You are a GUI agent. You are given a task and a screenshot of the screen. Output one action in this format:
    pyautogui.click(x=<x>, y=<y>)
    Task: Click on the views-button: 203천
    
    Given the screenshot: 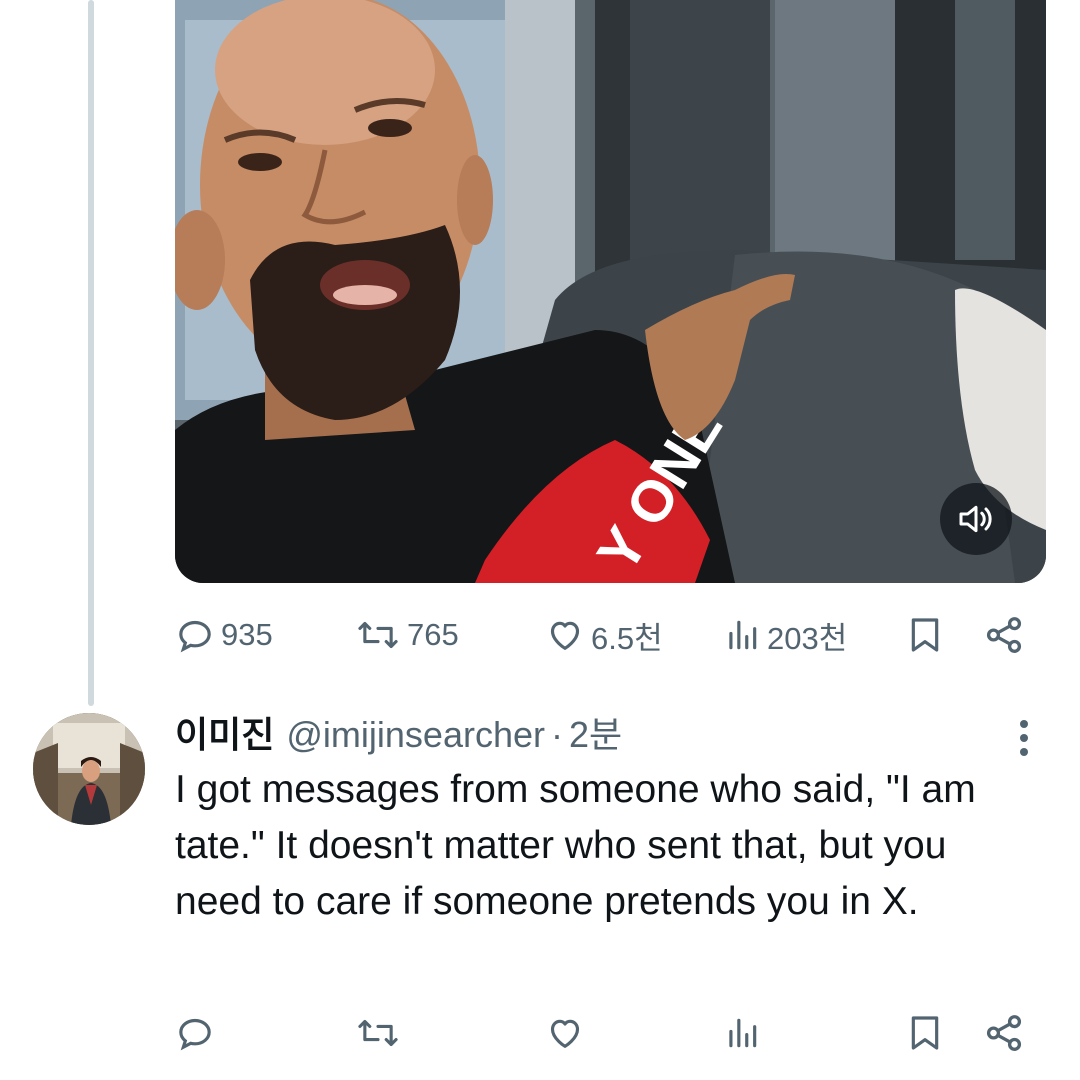 What is the action you would take?
    pyautogui.click(x=785, y=635)
    